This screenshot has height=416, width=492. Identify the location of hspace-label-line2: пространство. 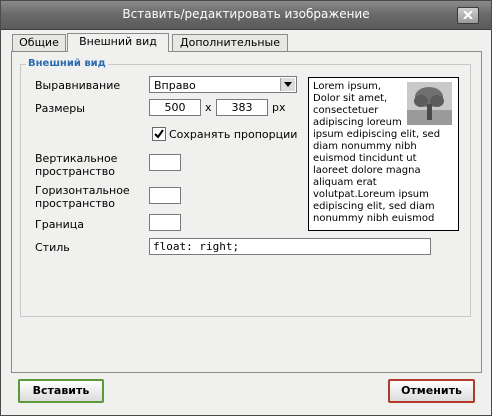
(75, 203).